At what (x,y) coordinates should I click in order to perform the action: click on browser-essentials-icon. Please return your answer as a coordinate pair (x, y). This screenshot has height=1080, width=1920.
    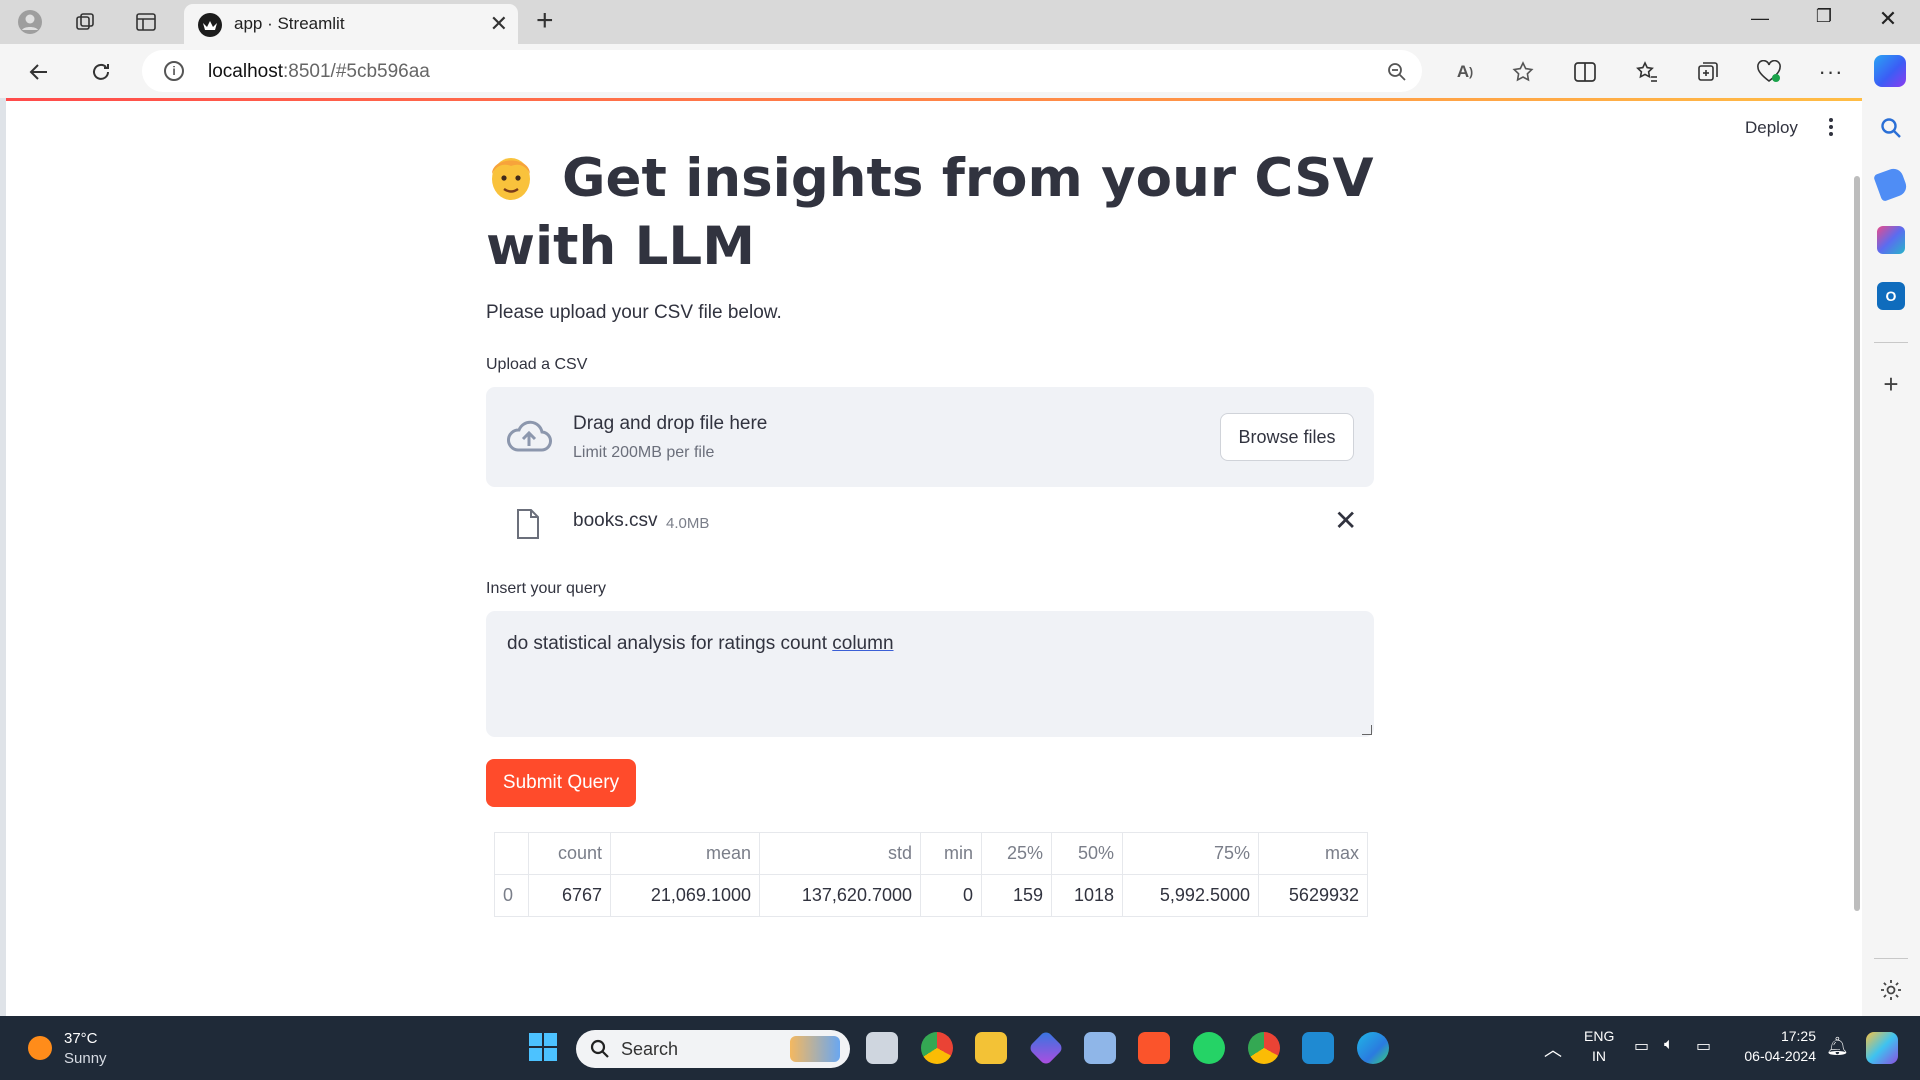
    Looking at the image, I should click on (1769, 72).